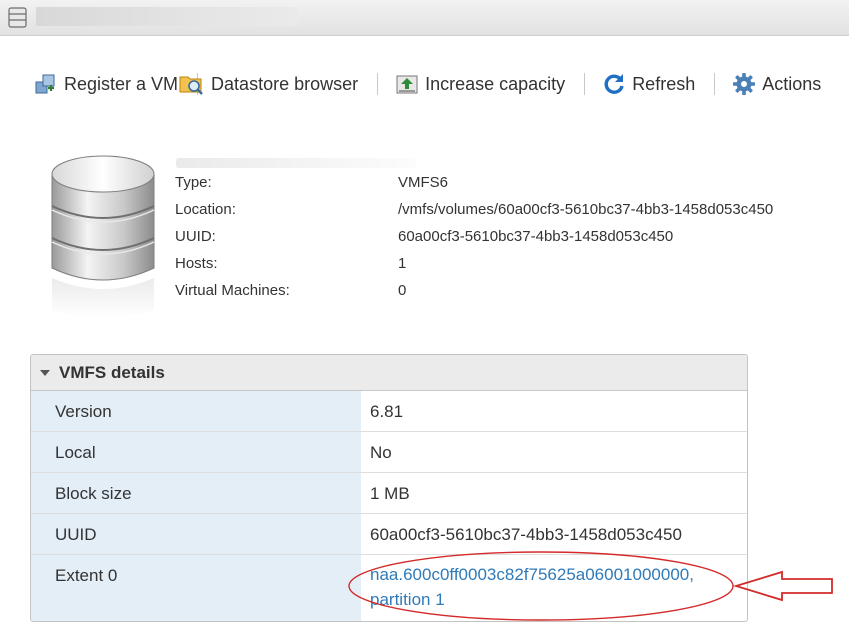 This screenshot has height=631, width=849. I want to click on table-row: UUID 60a00cf3-5610bc37-4bb3-1458d053c450, so click(389, 534).